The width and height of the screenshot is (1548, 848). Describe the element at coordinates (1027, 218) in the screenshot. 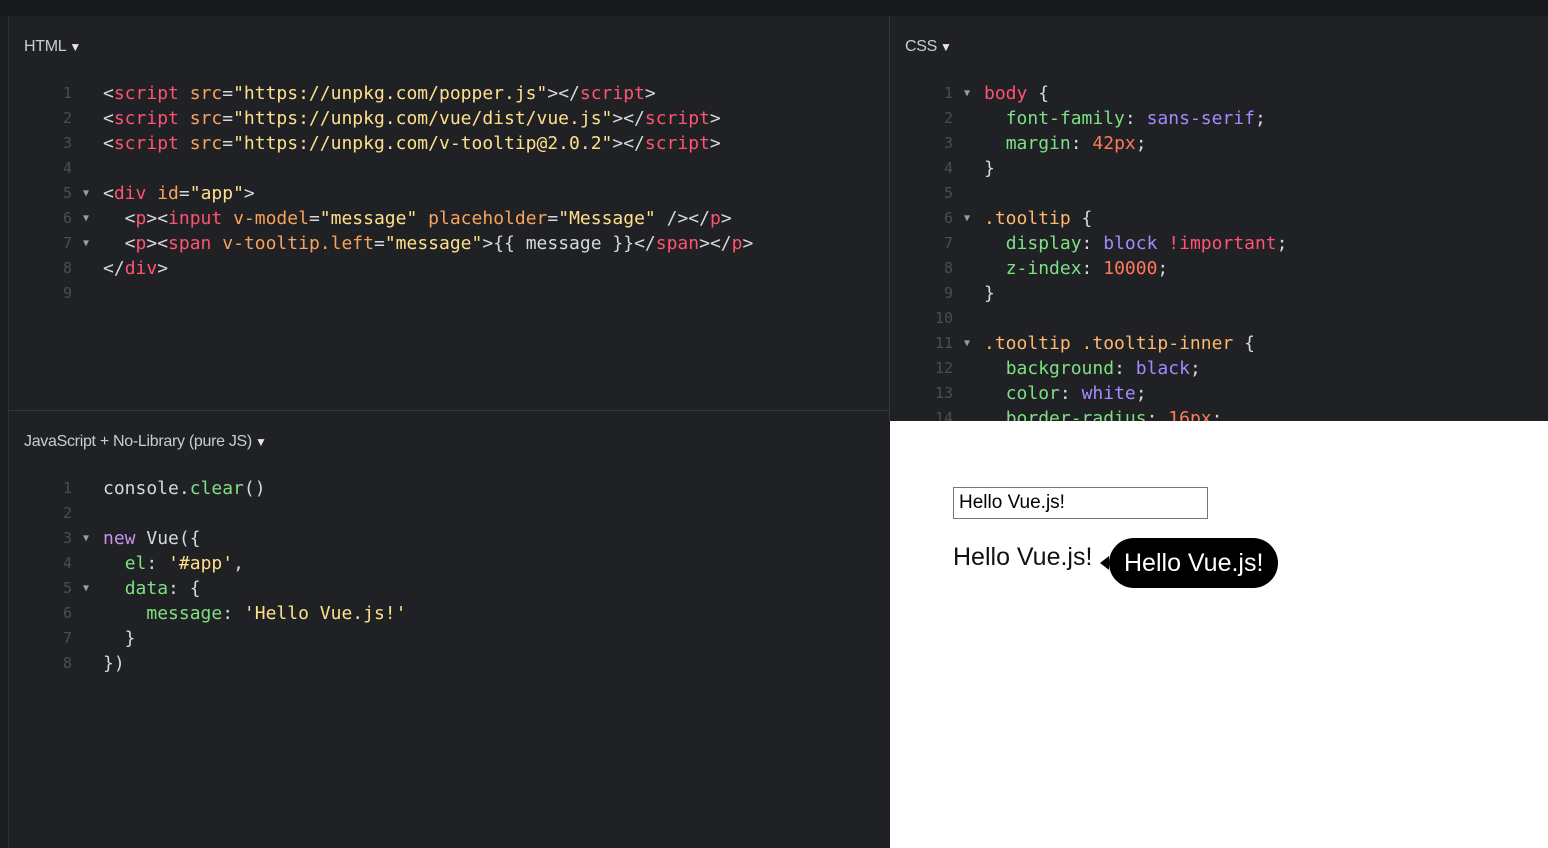

I see `code-token: .tooltip` at that location.